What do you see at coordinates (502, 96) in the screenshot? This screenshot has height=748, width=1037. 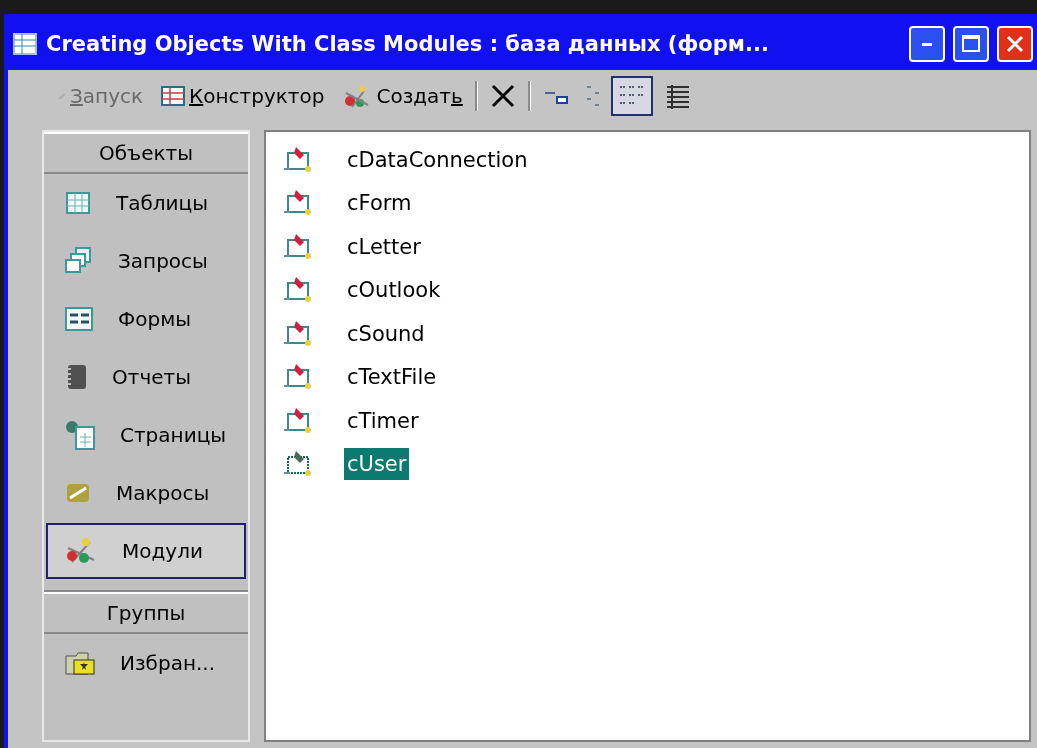 I see `delete-icon` at bounding box center [502, 96].